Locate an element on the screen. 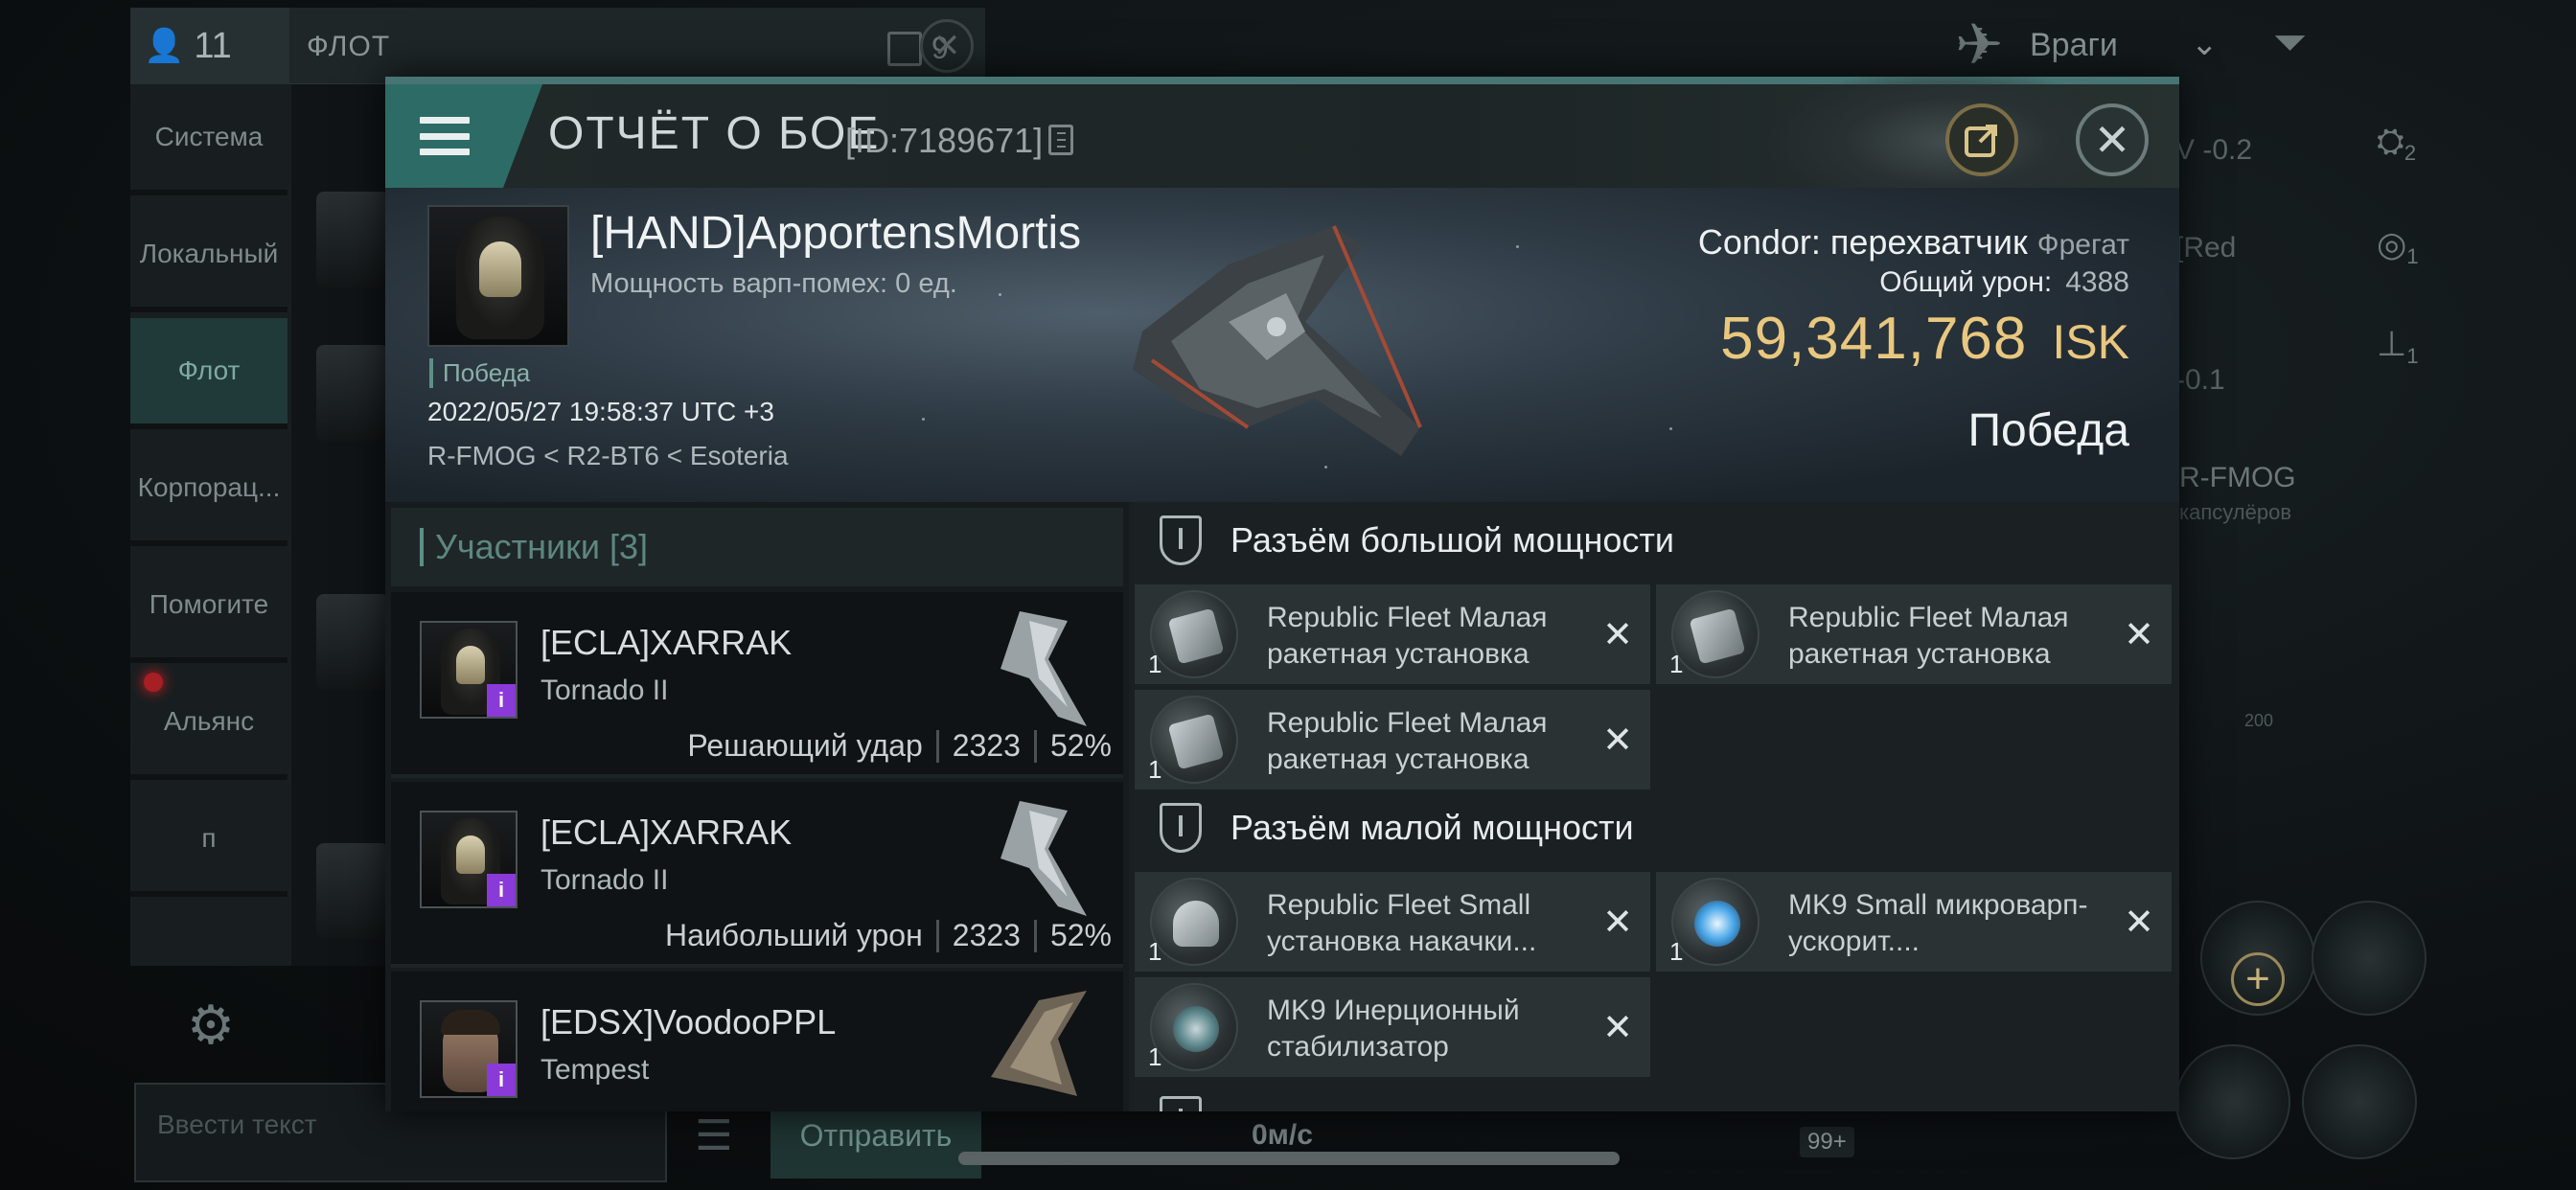 The width and height of the screenshot is (2576, 1190). structure-icon: ⊥1 is located at coordinates (2398, 347).